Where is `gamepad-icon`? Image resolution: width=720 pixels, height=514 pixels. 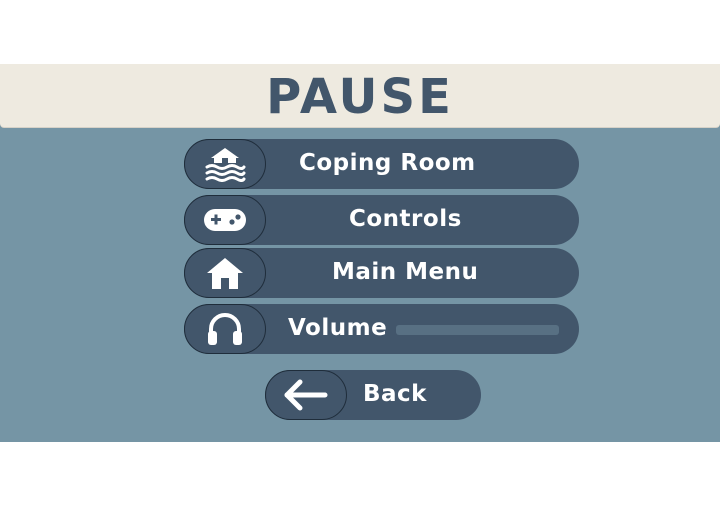 gamepad-icon is located at coordinates (225, 220).